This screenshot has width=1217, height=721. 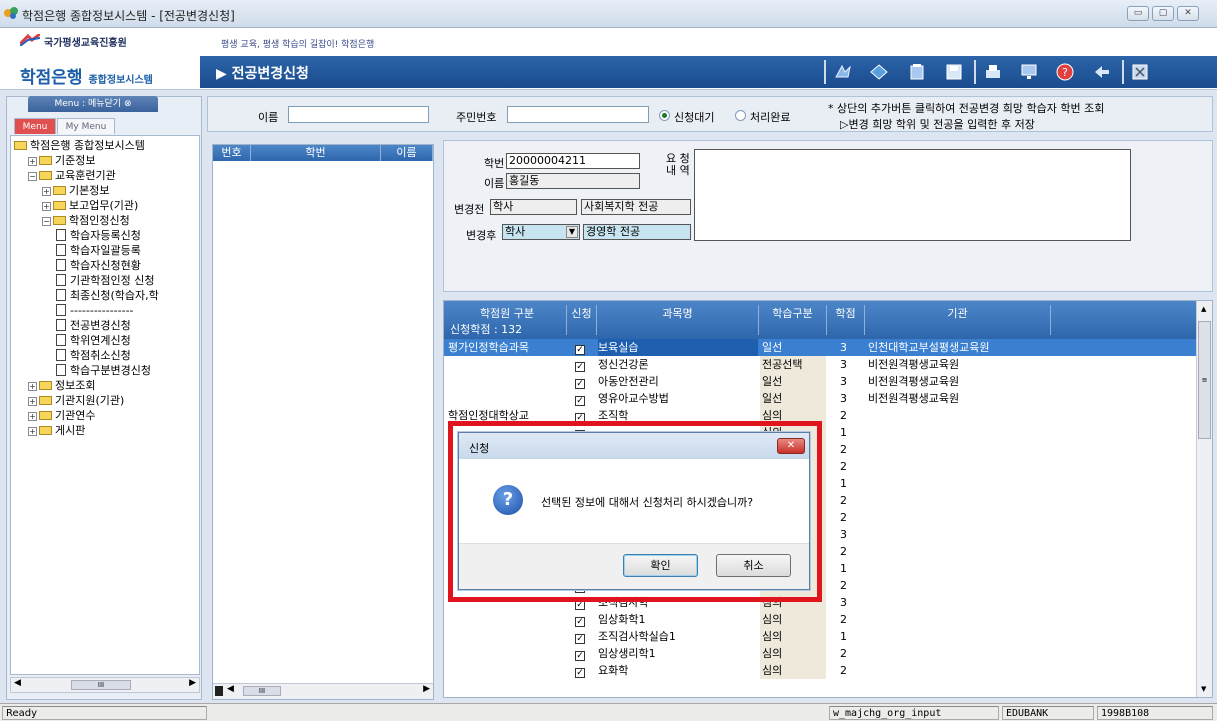 What do you see at coordinates (820, 347) in the screenshot?
I see `table-row: 평가인정학습과목 ✓ 보육실습 일선 3 인천대학교부설평생교육원` at bounding box center [820, 347].